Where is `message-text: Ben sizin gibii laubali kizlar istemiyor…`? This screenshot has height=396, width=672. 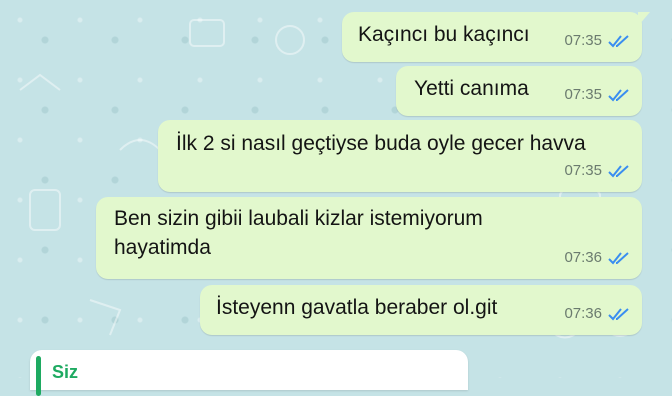 message-text: Ben sizin gibii laubali kizlar istemiyor… is located at coordinates (298, 233).